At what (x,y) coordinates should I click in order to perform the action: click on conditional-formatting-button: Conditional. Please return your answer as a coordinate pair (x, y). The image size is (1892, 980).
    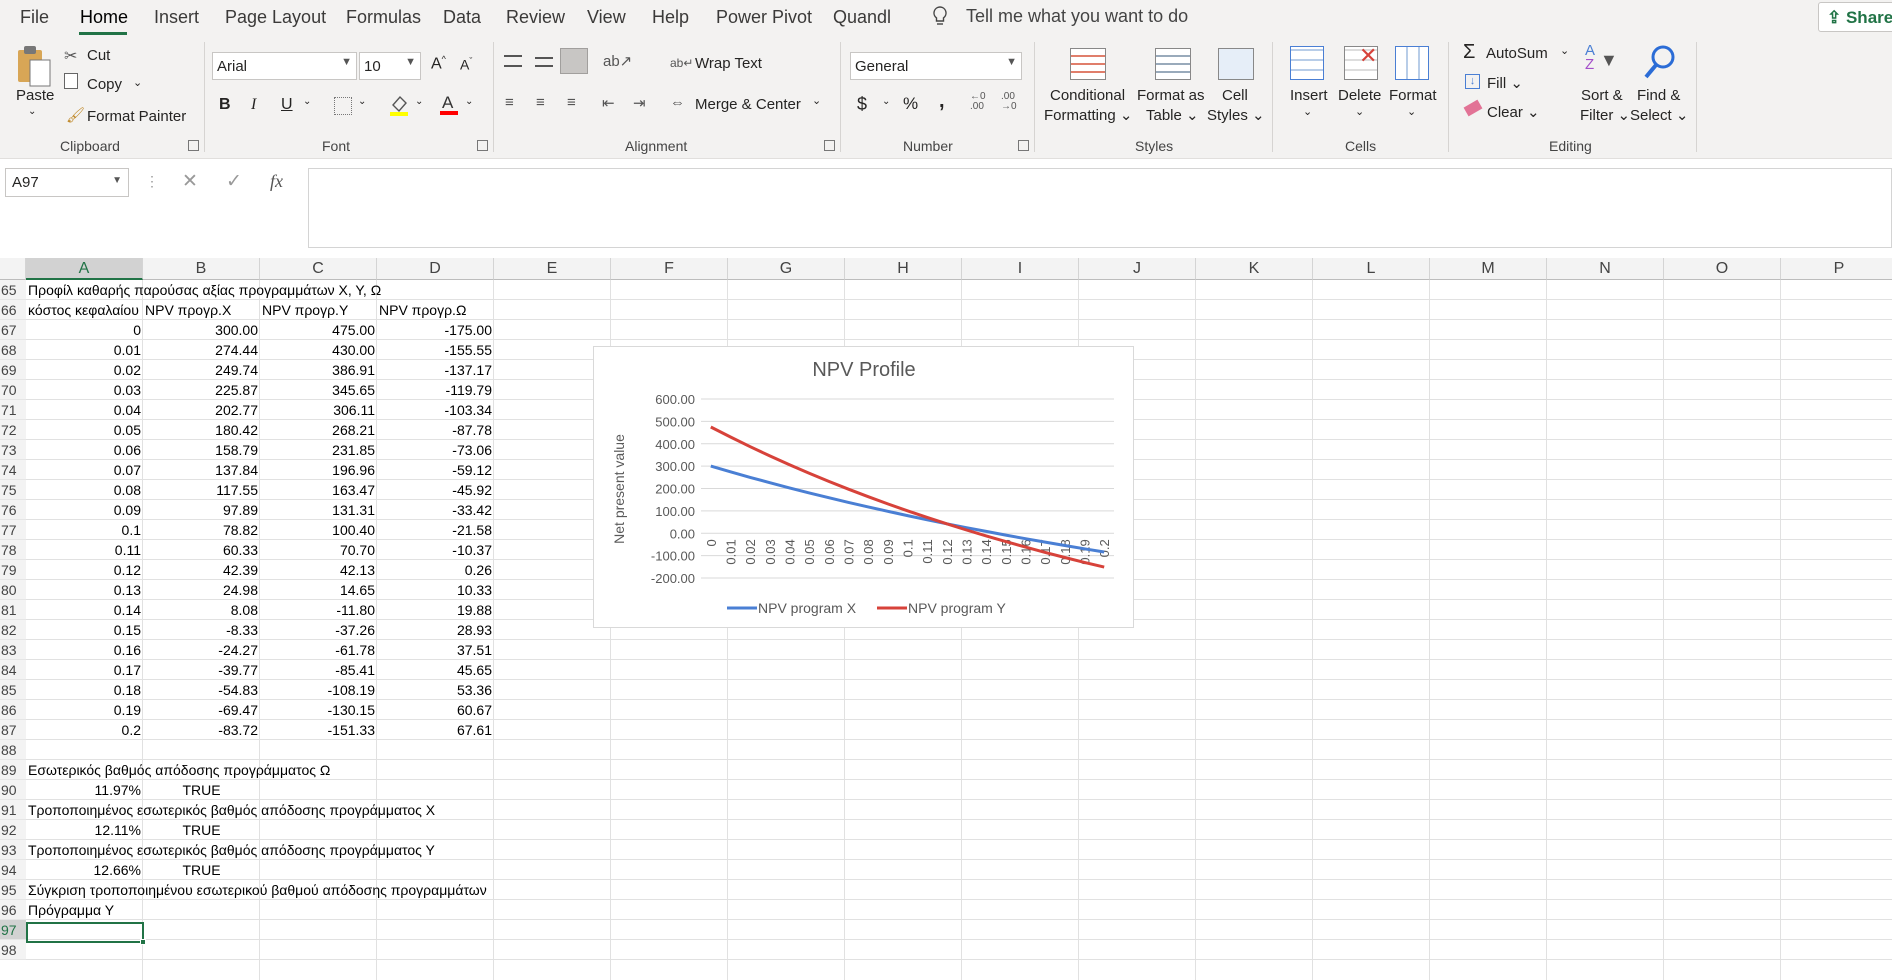
    Looking at the image, I should click on (1087, 95).